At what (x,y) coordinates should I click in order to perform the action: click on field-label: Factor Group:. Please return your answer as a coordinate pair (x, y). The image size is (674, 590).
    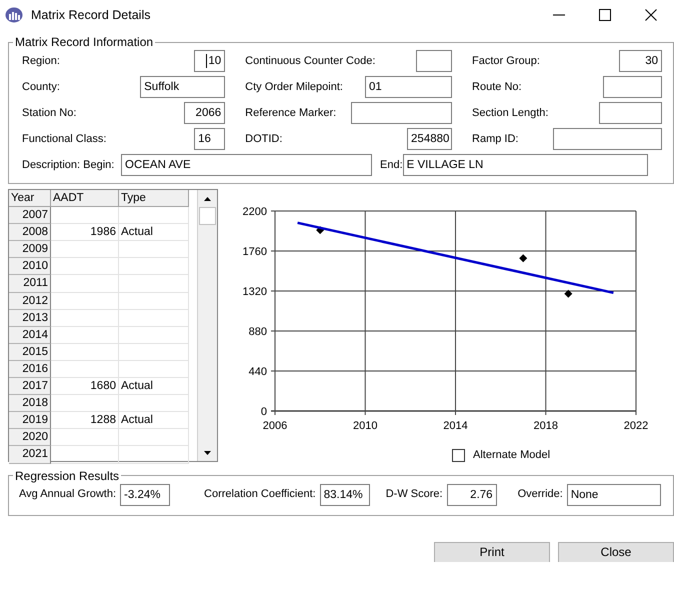
    Looking at the image, I should click on (506, 61).